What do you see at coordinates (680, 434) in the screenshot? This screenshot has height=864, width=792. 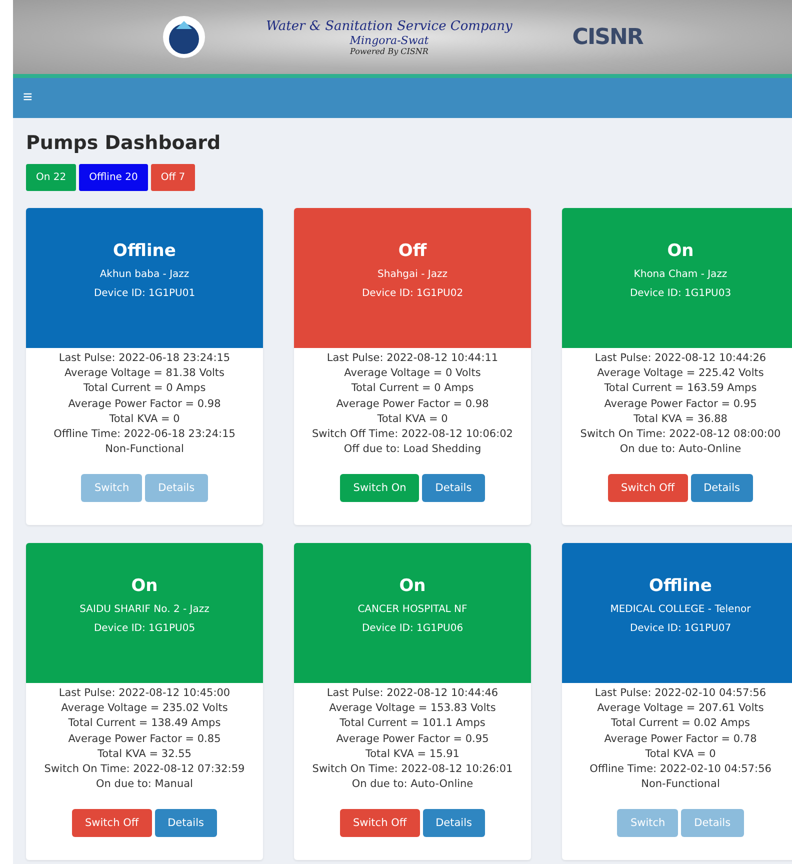 I see `pump-reading: Switch On Time: 2022-08-12 08:00:00` at bounding box center [680, 434].